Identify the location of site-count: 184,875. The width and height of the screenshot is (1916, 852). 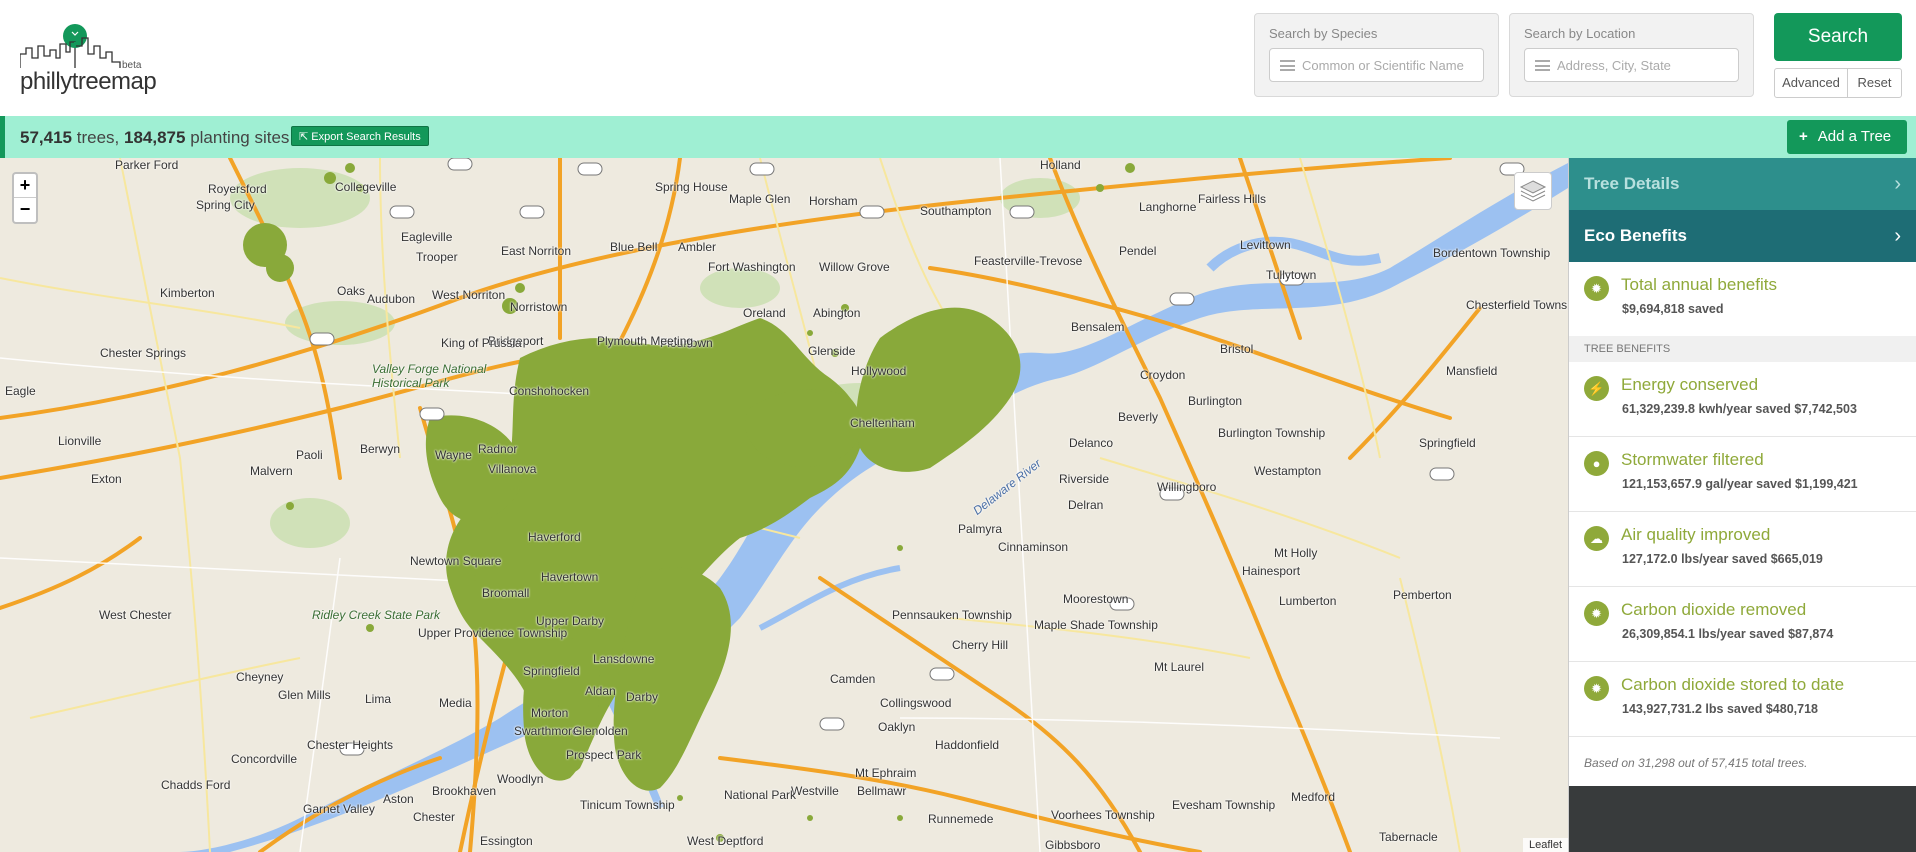
(155, 137).